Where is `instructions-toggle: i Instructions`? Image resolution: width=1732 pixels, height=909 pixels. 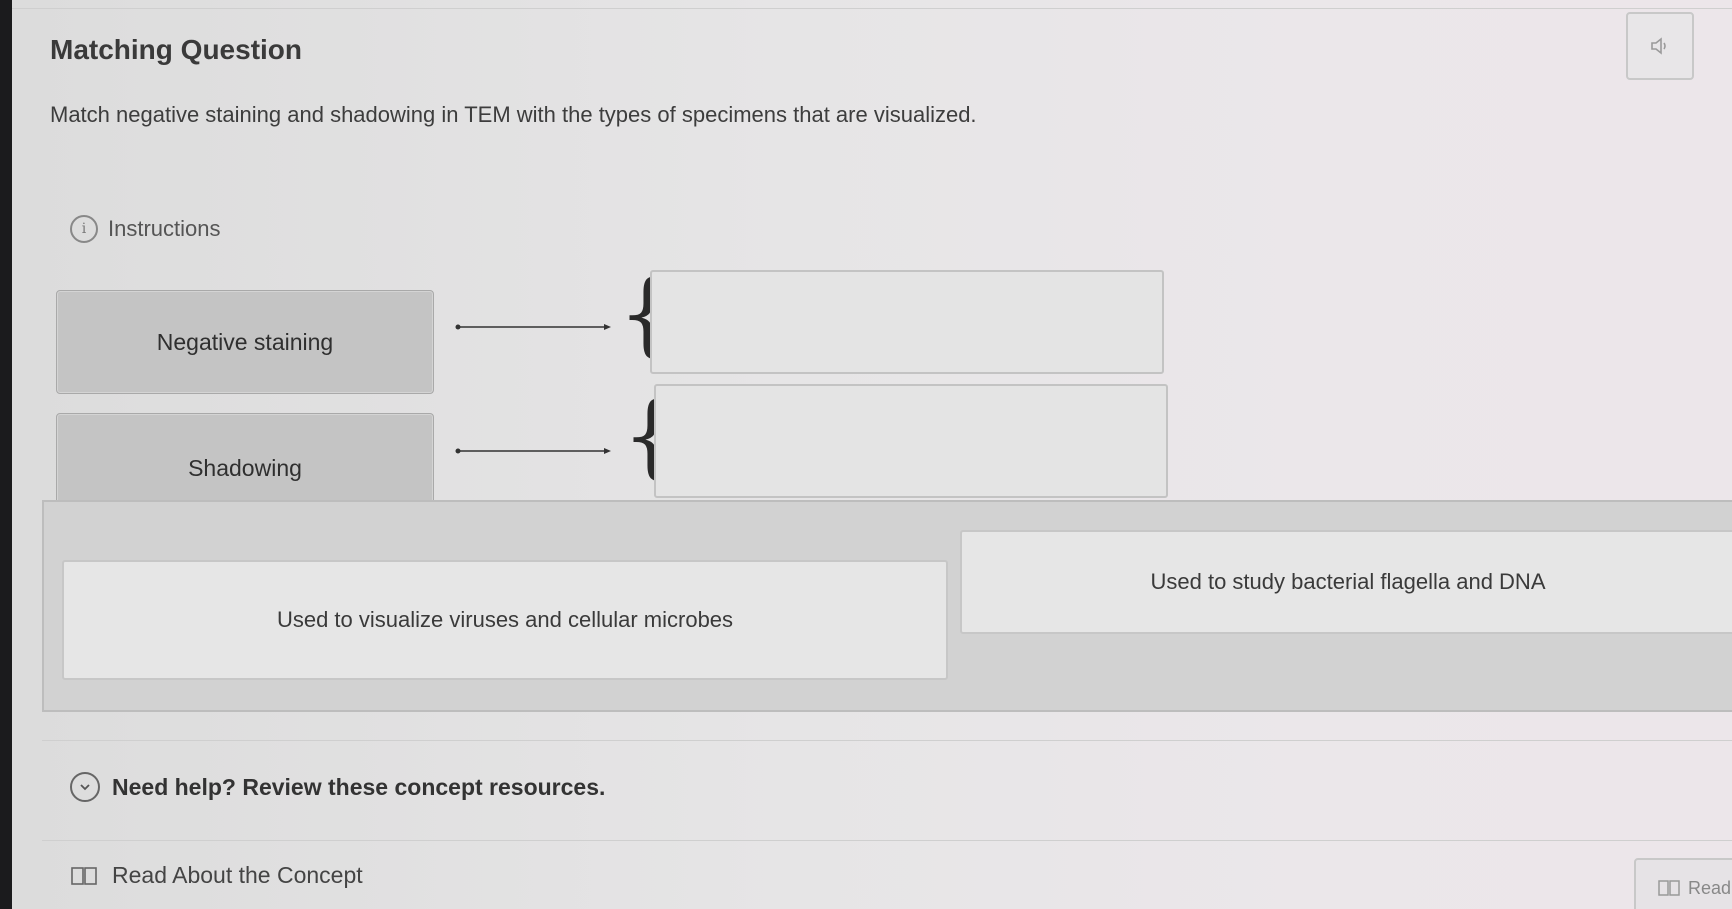 instructions-toggle: i Instructions is located at coordinates (145, 229).